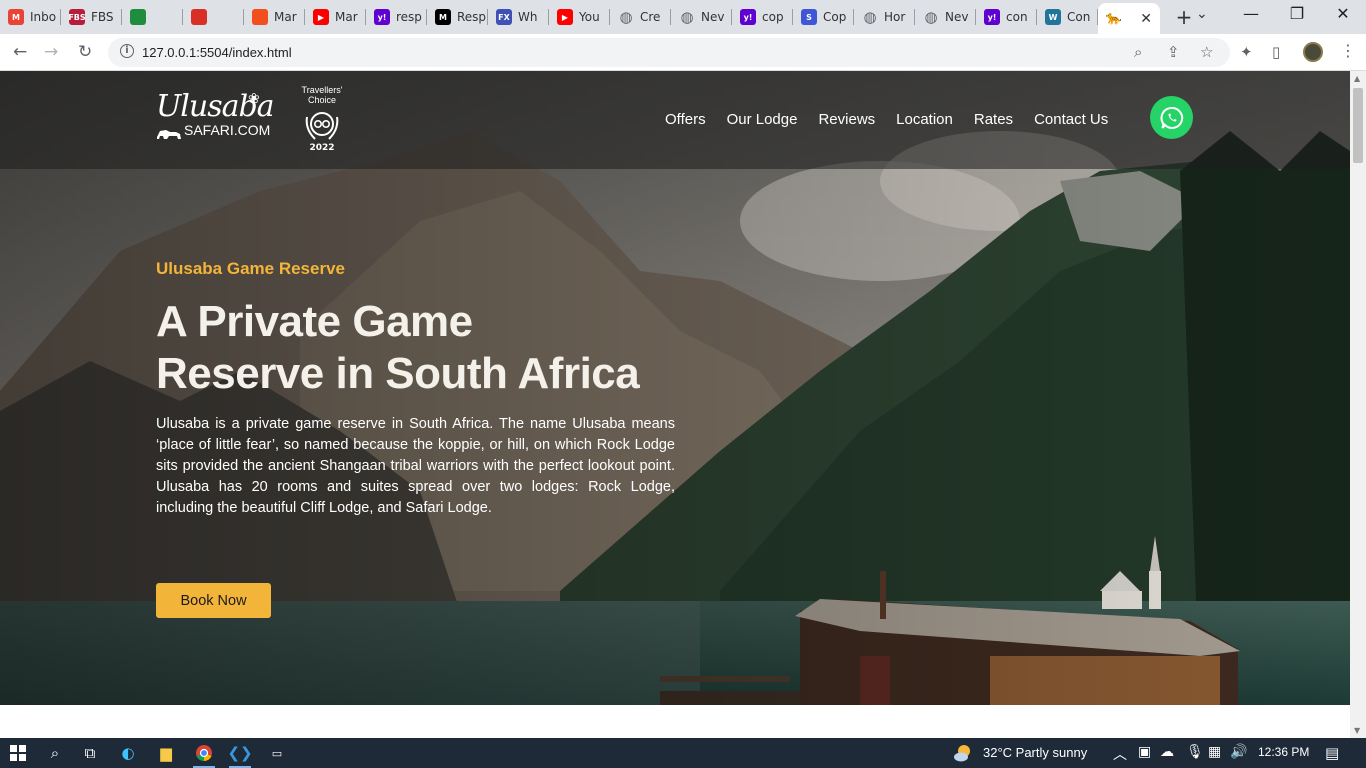  I want to click on reload-icon: ↻, so click(85, 52).